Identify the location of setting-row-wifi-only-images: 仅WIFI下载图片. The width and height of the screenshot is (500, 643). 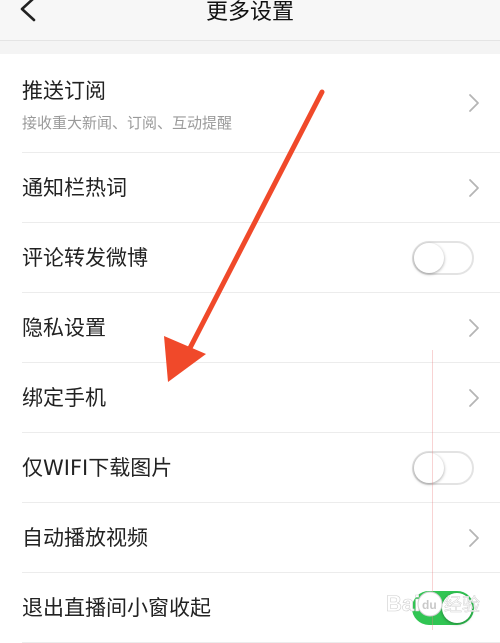
(261, 468).